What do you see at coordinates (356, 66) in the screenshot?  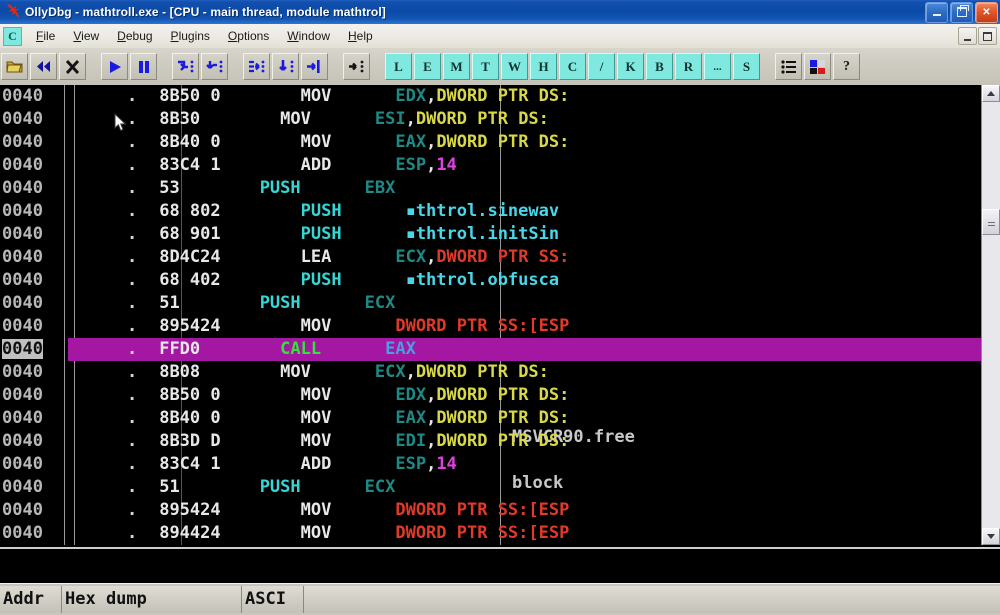 I see `trace-icon` at bounding box center [356, 66].